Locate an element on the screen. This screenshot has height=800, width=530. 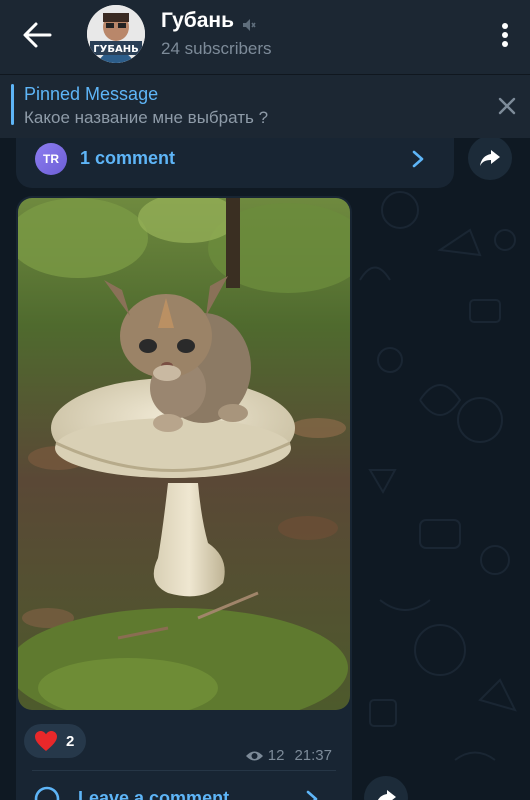
more-vertical-icon is located at coordinates (505, 35).